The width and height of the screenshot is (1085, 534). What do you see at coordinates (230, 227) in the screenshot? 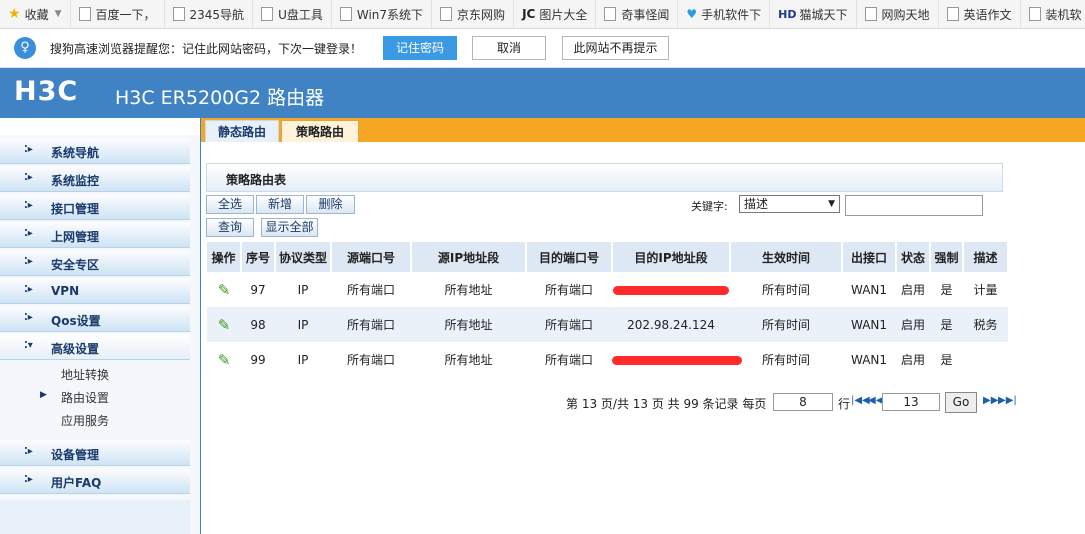
I see `query-button: 查询` at bounding box center [230, 227].